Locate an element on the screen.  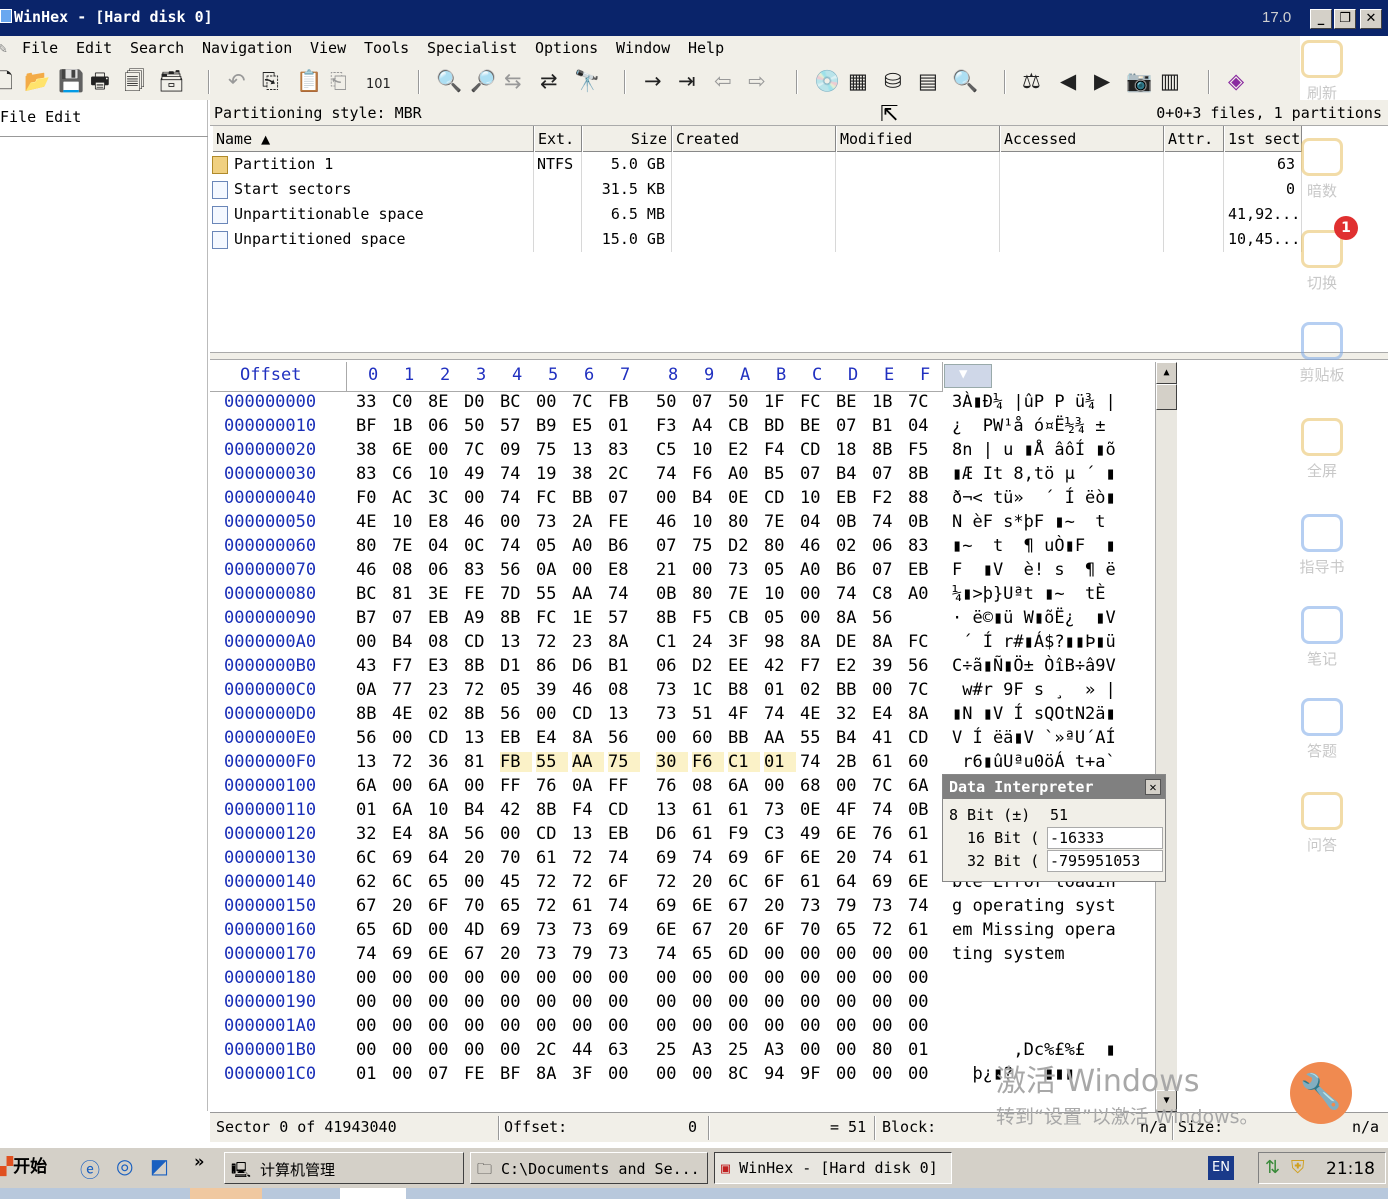
hex-byte: 60 is located at coordinates (708, 738).